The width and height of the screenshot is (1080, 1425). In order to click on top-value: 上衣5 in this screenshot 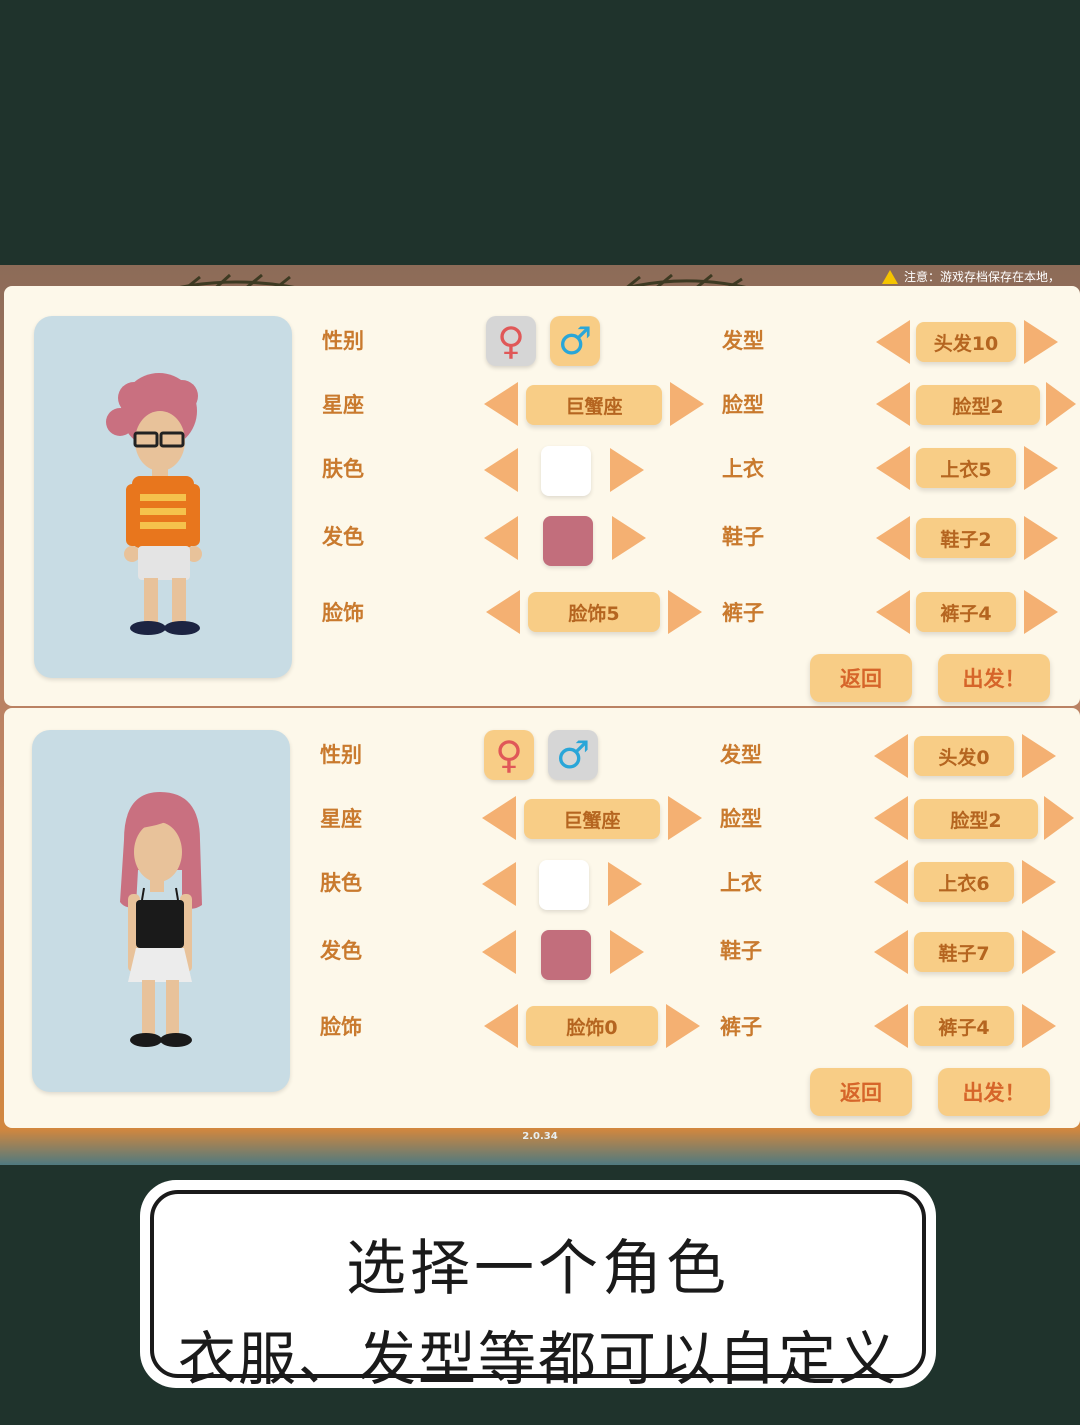, I will do `click(966, 468)`.